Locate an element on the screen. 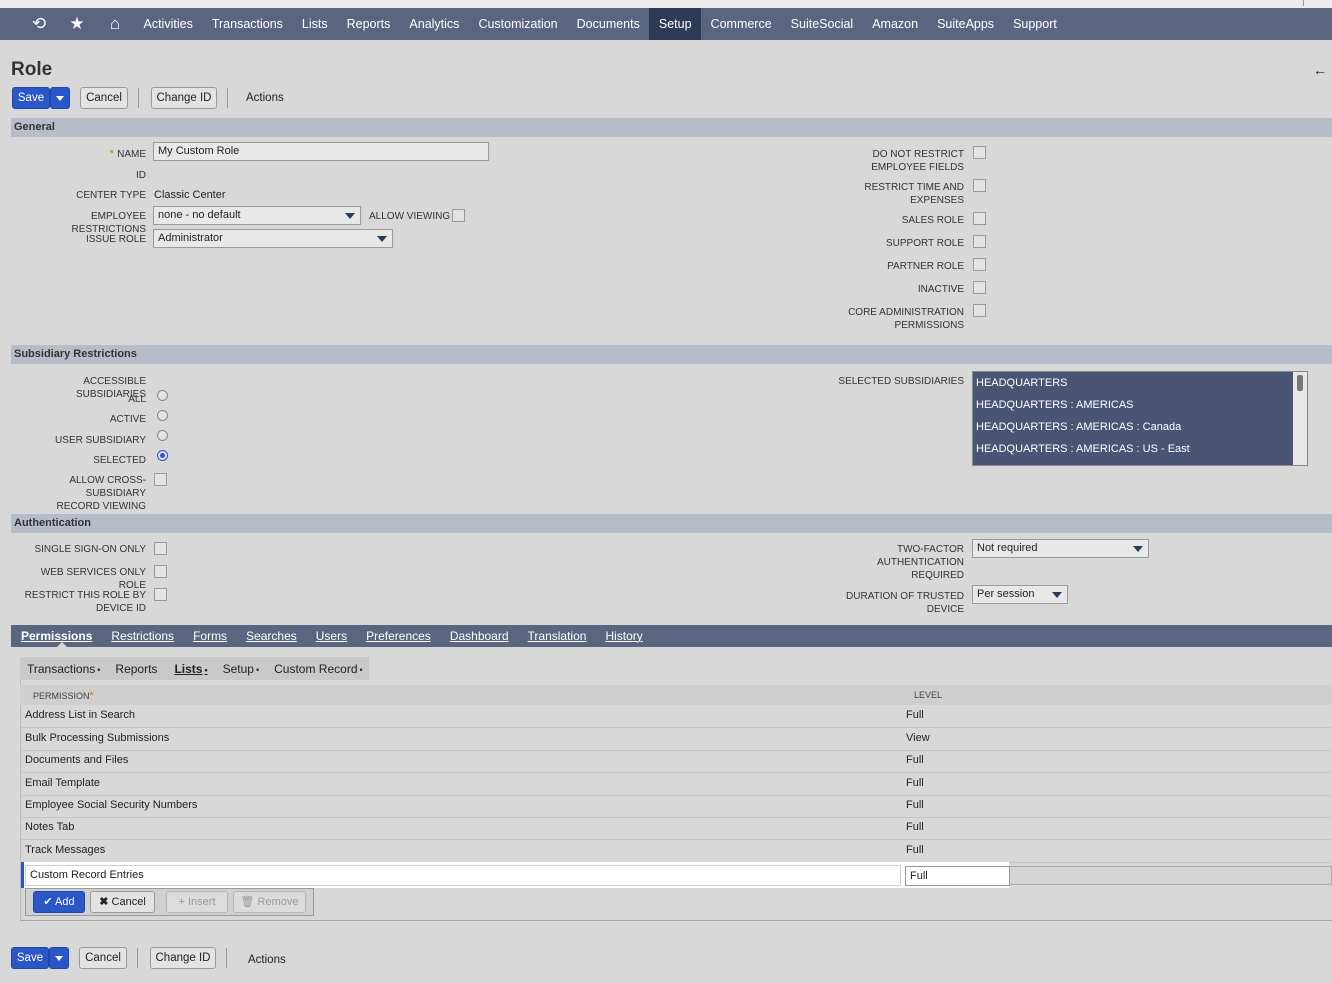  actions-menu: Actions is located at coordinates (265, 98).